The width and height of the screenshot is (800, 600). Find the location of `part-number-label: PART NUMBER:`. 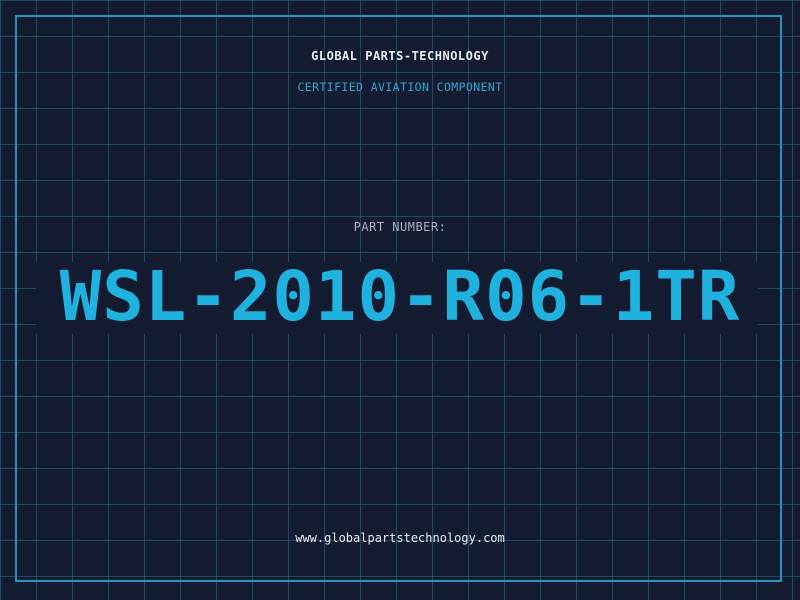

part-number-label: PART NUMBER: is located at coordinates (400, 227).